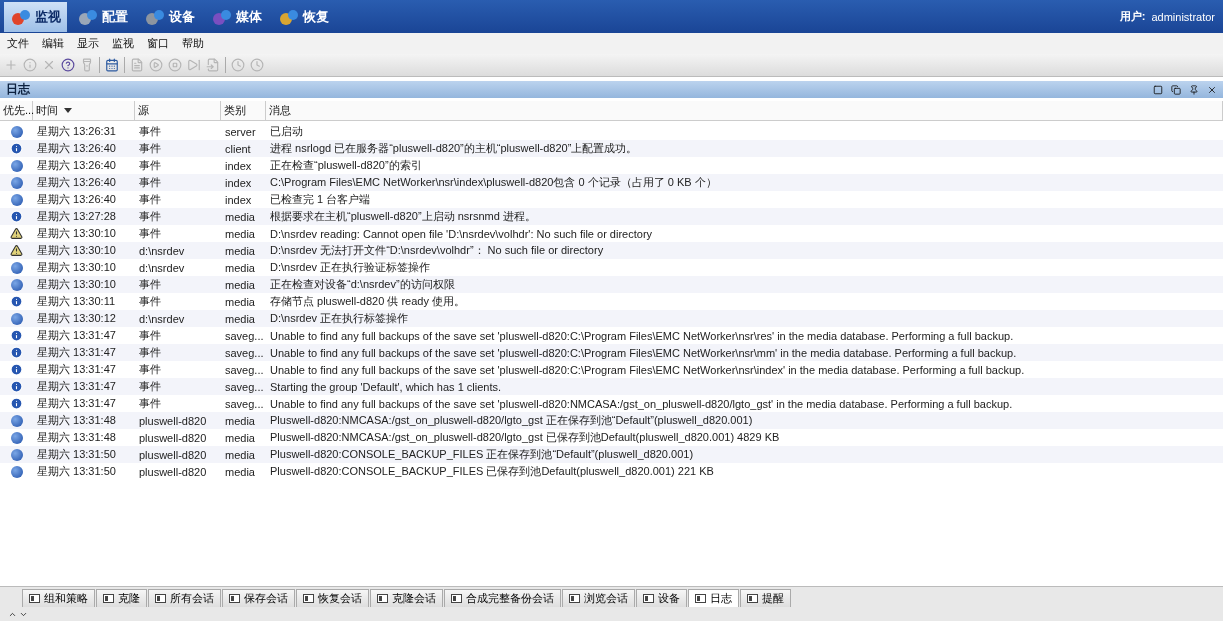 This screenshot has height=621, width=1223. What do you see at coordinates (235, 110) in the screenshot?
I see `column-header: 类别` at bounding box center [235, 110].